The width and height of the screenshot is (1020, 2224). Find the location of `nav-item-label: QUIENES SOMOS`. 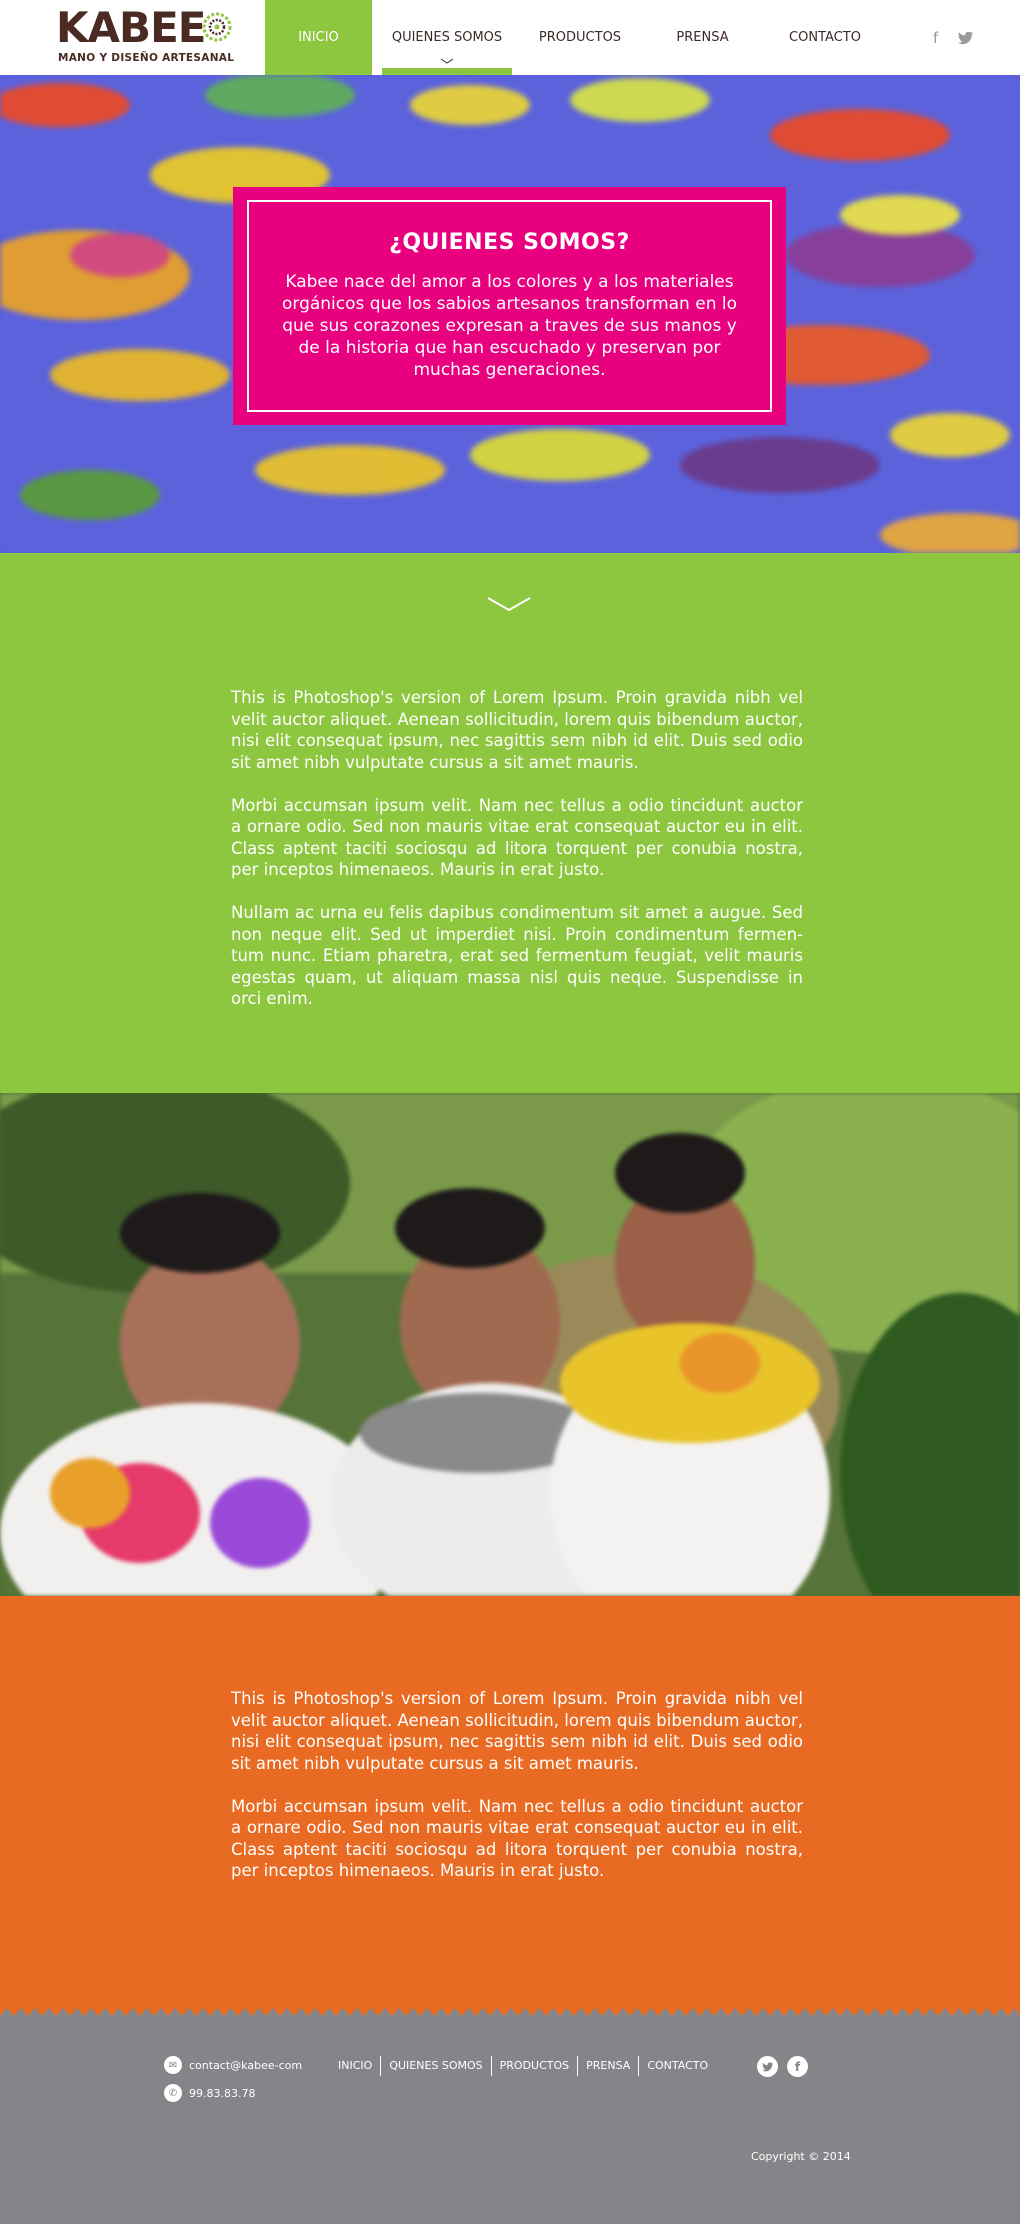

nav-item-label: QUIENES SOMOS is located at coordinates (447, 37).